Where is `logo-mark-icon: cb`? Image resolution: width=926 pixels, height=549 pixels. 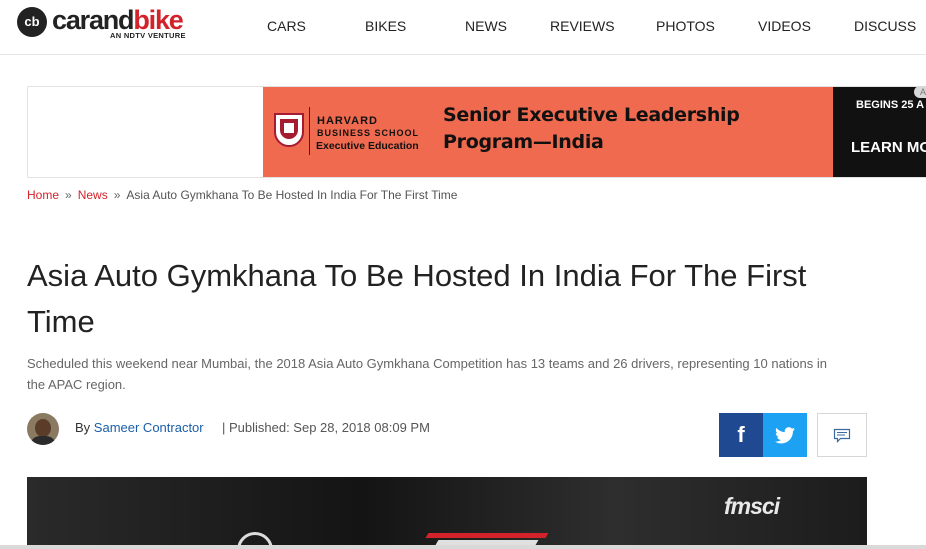
logo-mark-icon: cb is located at coordinates (32, 22).